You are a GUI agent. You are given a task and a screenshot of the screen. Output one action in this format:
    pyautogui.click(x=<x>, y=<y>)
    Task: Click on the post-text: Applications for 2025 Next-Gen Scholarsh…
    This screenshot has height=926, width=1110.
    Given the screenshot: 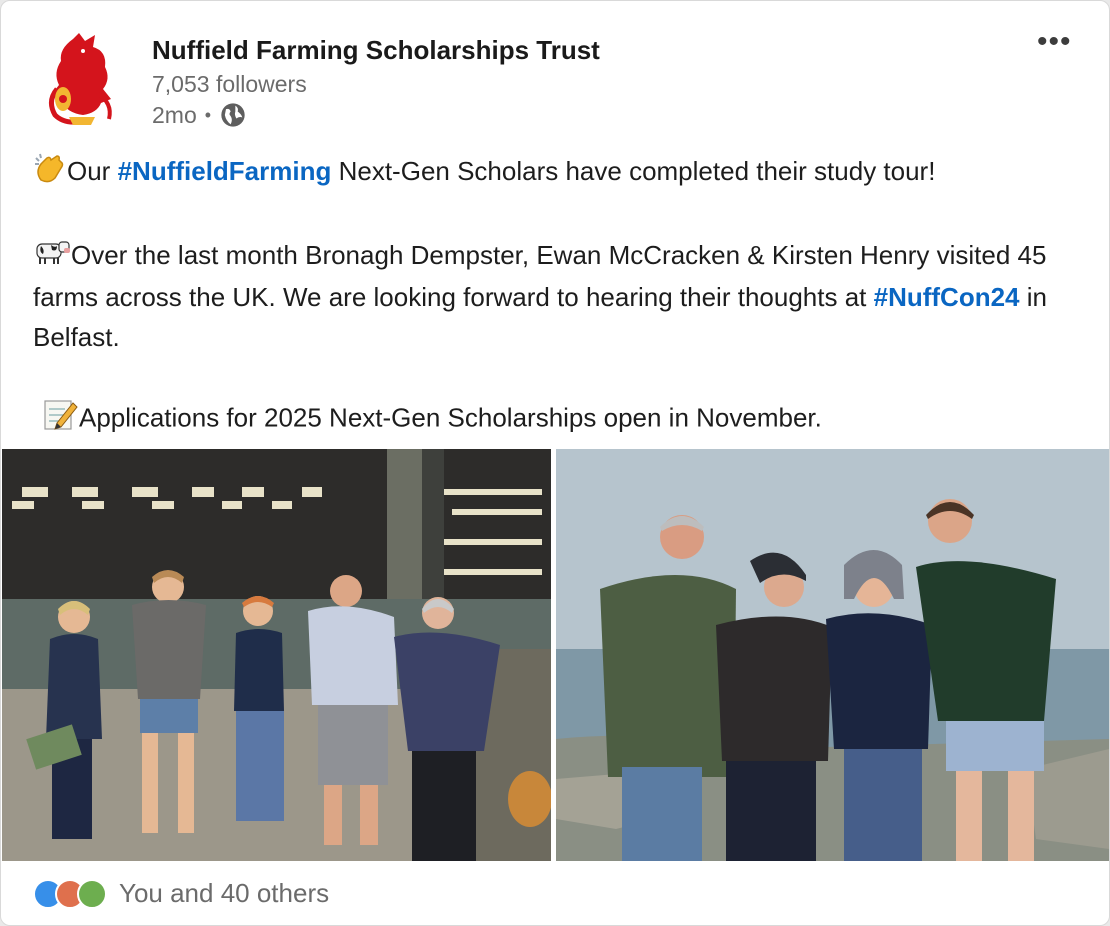 What is the action you would take?
    pyautogui.click(x=450, y=417)
    